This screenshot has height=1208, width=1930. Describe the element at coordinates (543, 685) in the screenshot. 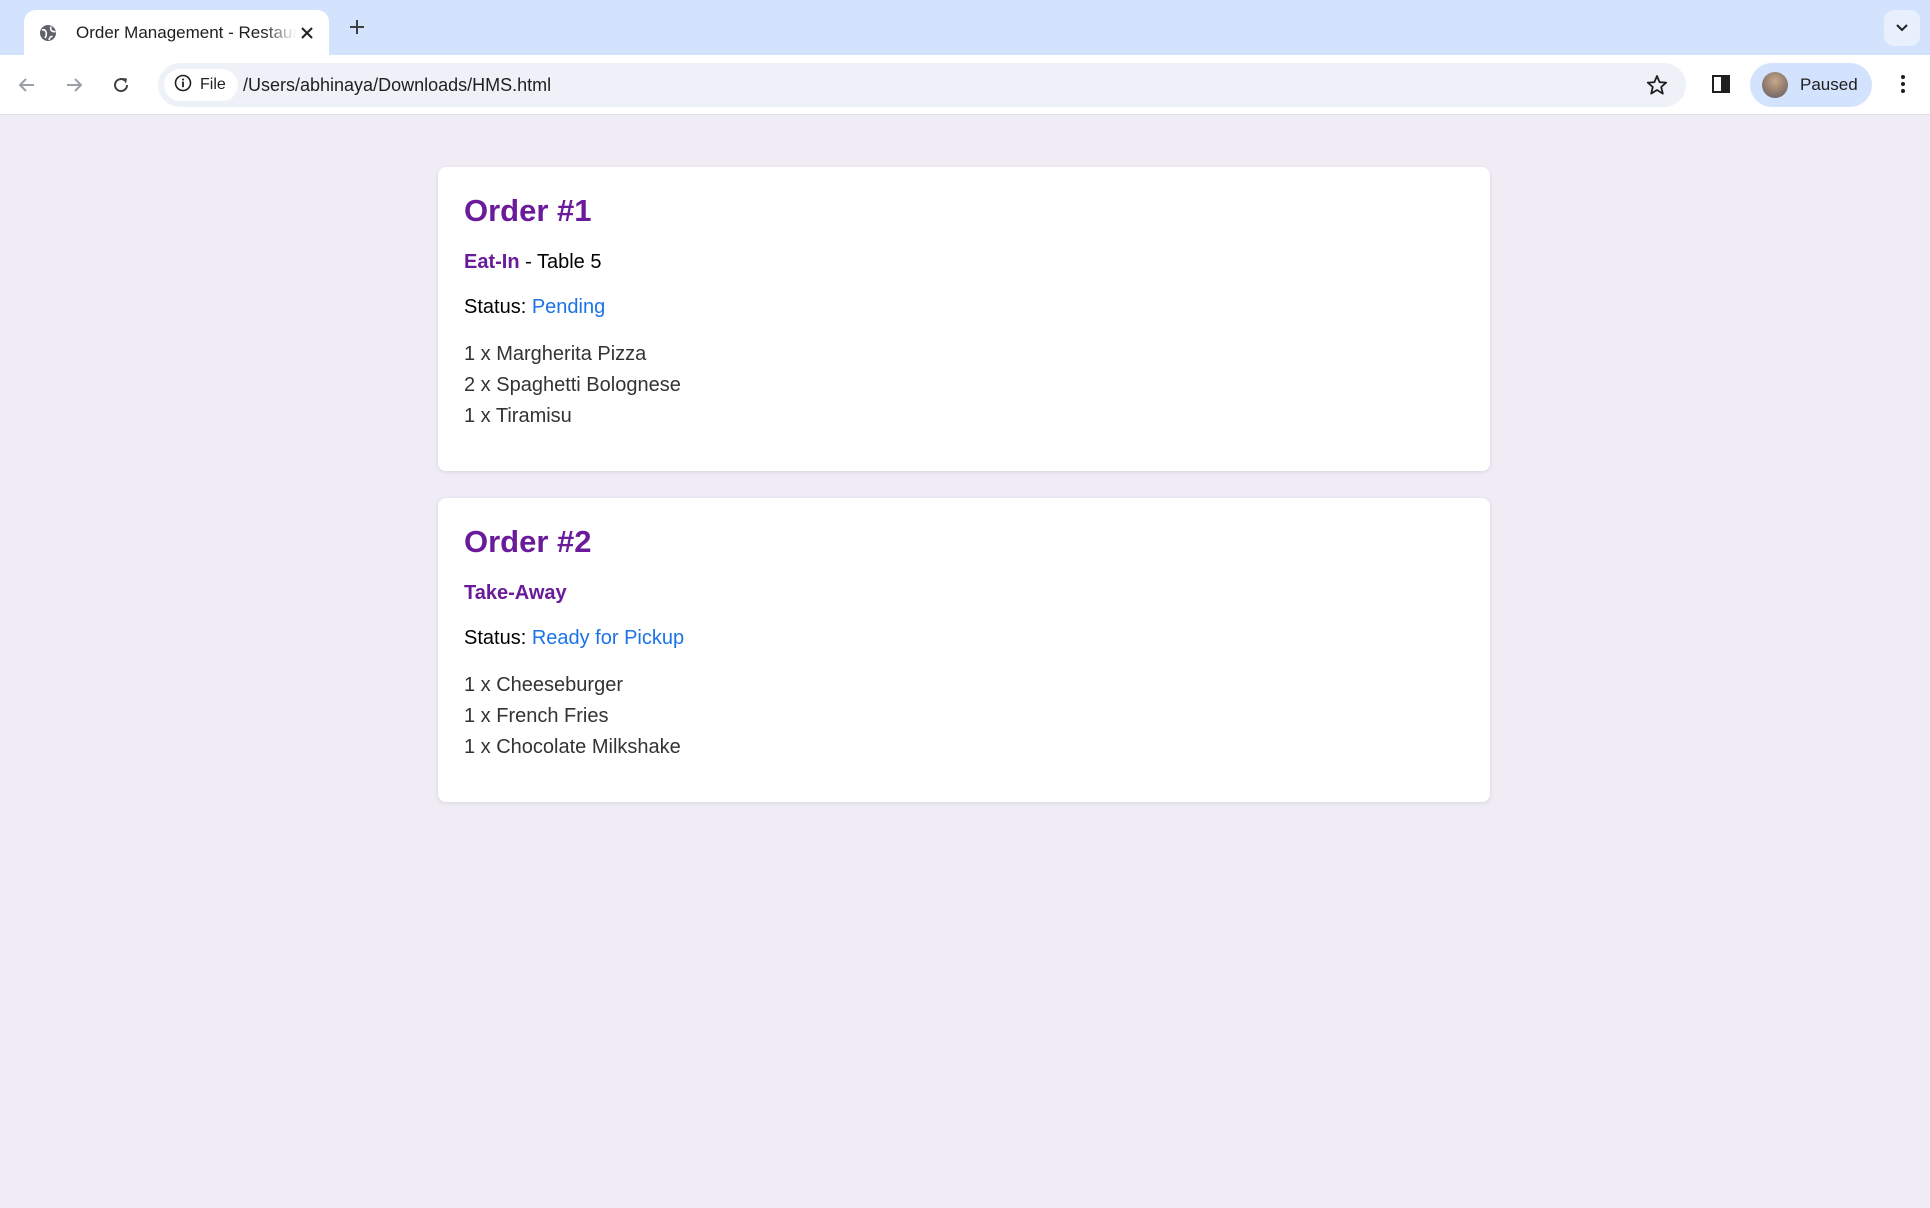

I see `list-item: 1 x Cheeseburger` at that location.